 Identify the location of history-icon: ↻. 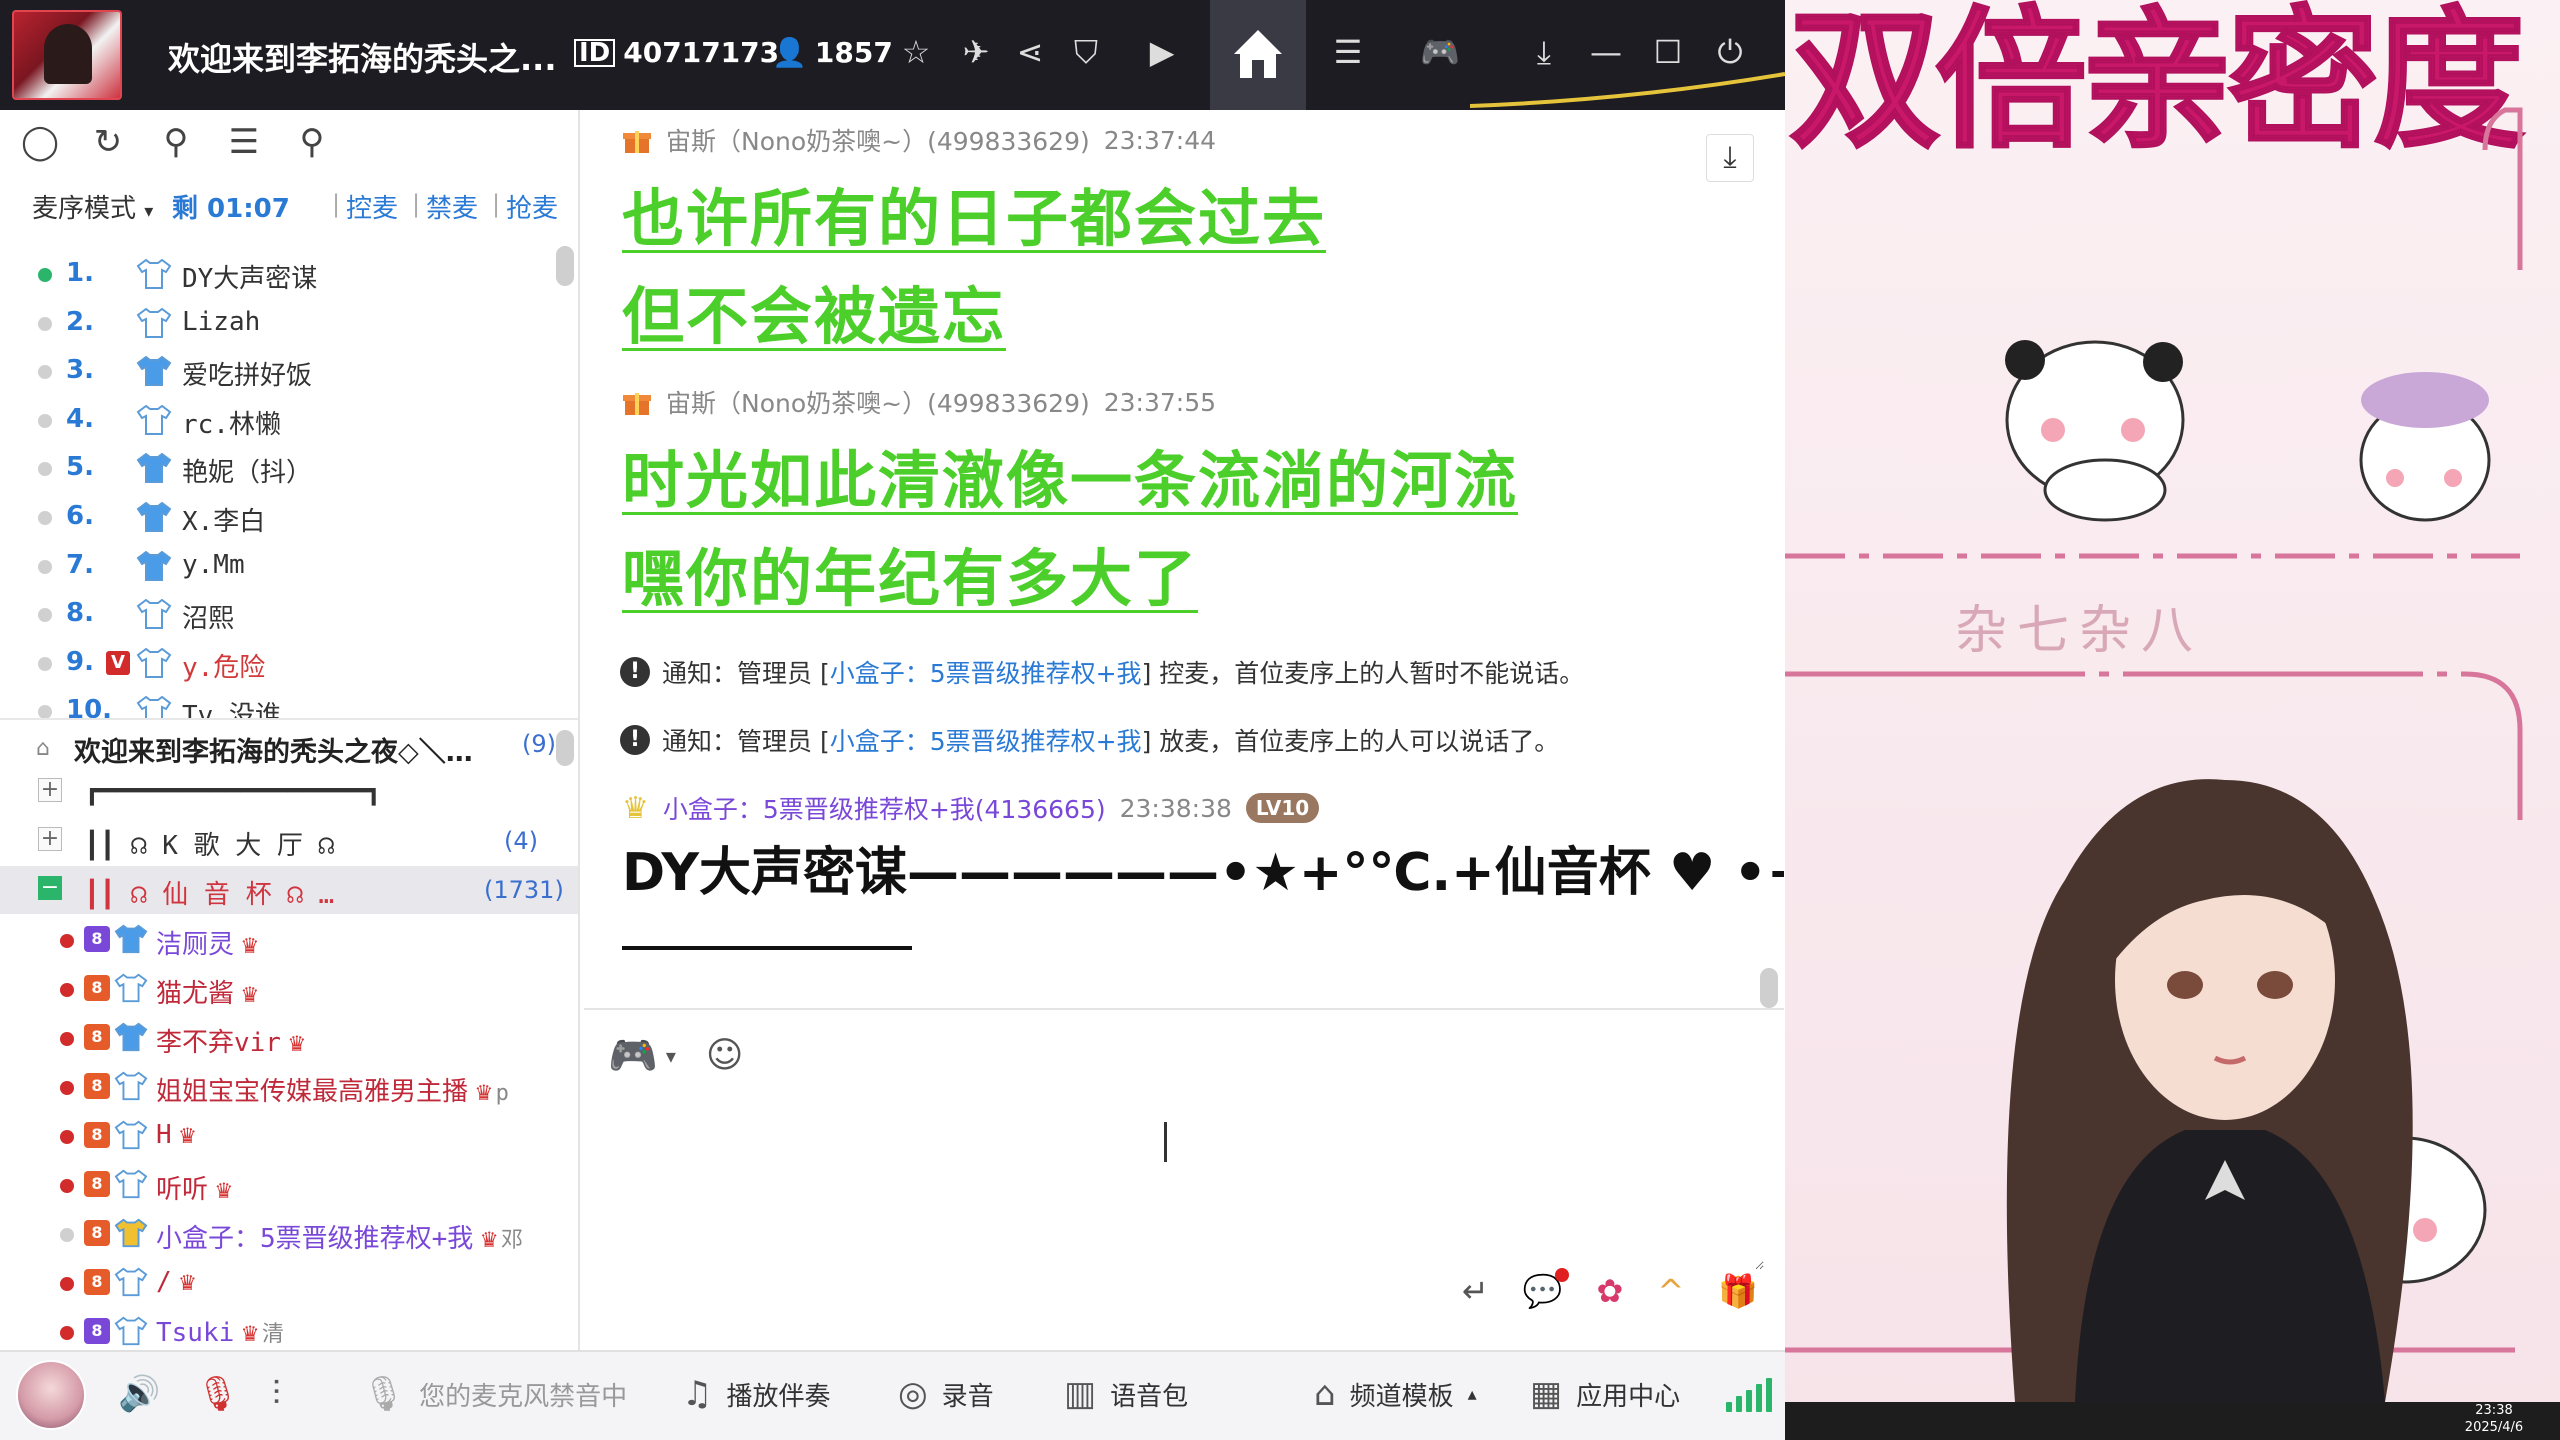
(108, 142).